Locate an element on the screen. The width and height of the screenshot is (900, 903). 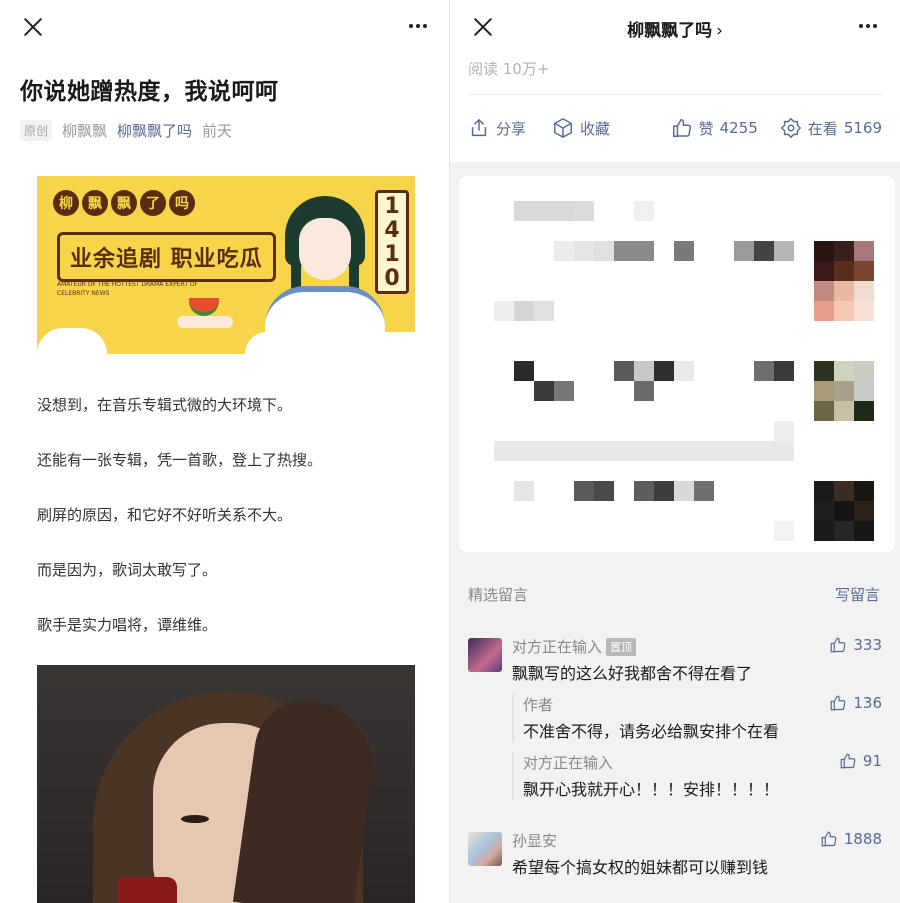
comment-like-button: 1888 is located at coordinates (851, 839).